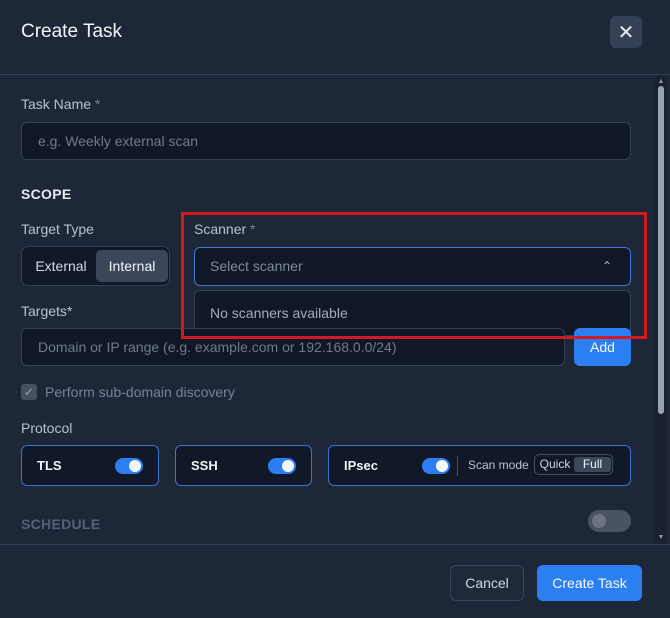  I want to click on targets-label: Targets*, so click(47, 311).